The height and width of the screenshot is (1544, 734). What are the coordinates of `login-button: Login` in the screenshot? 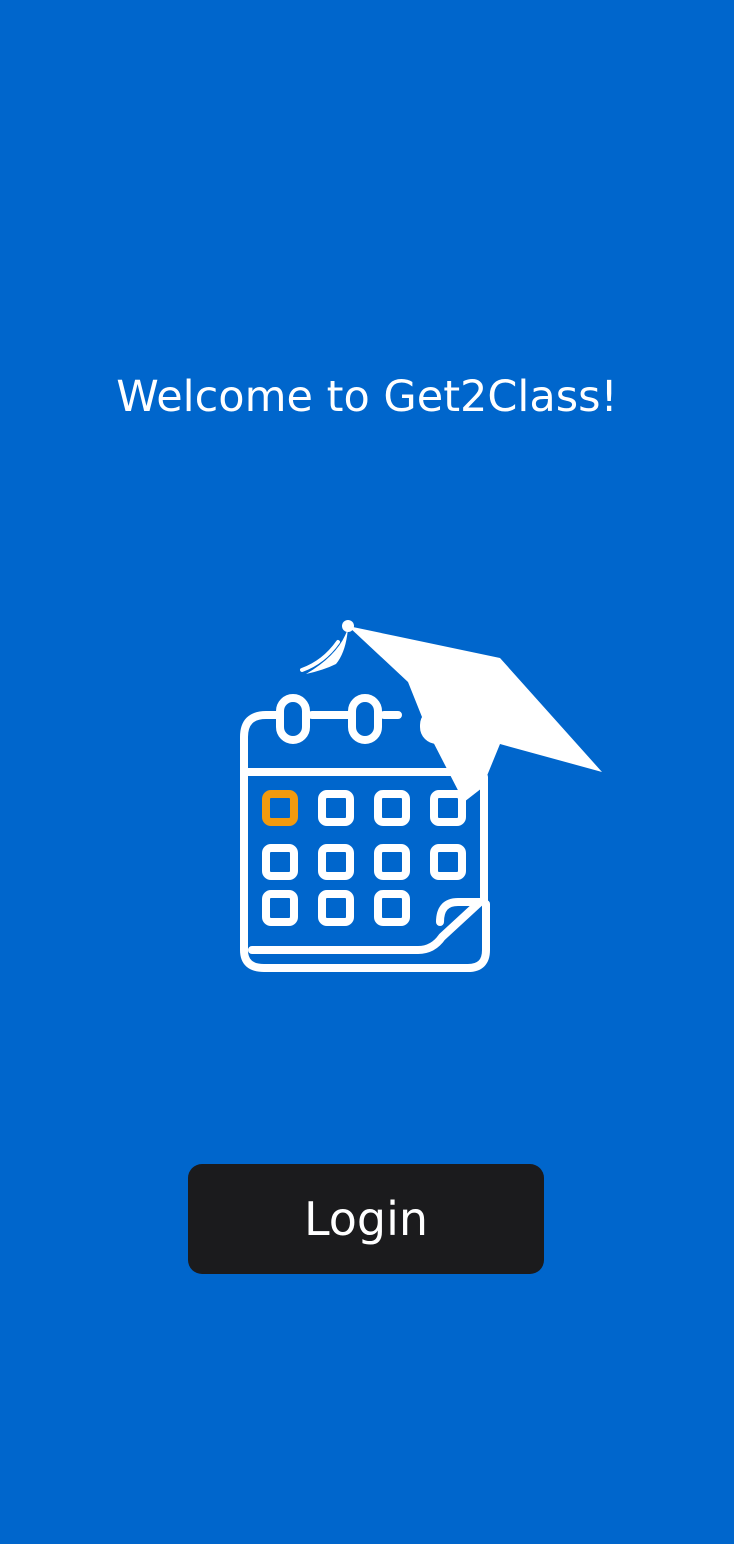 It's located at (366, 1219).